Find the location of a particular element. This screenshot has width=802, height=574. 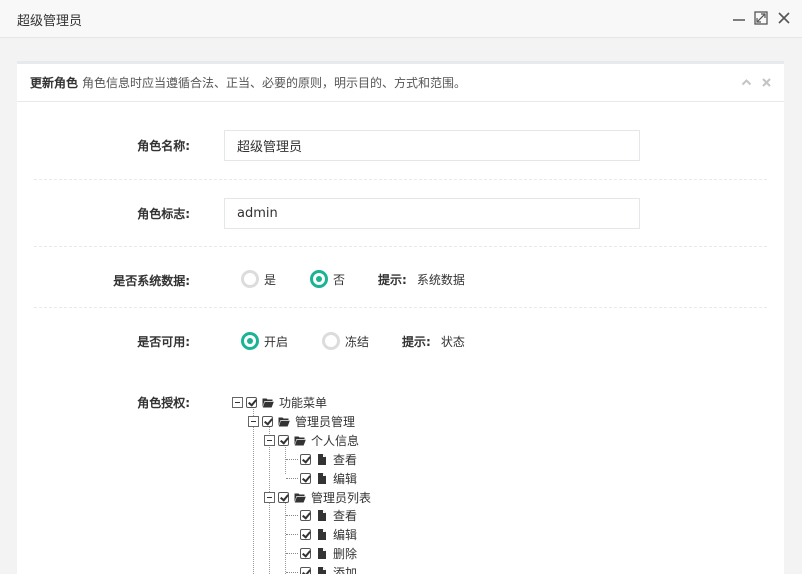

tree-leaf-list-edit: 编辑 is located at coordinates (321, 534).